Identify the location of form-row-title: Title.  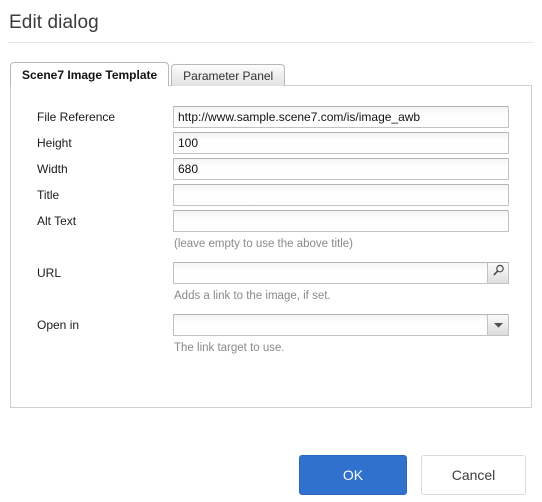
(271, 195).